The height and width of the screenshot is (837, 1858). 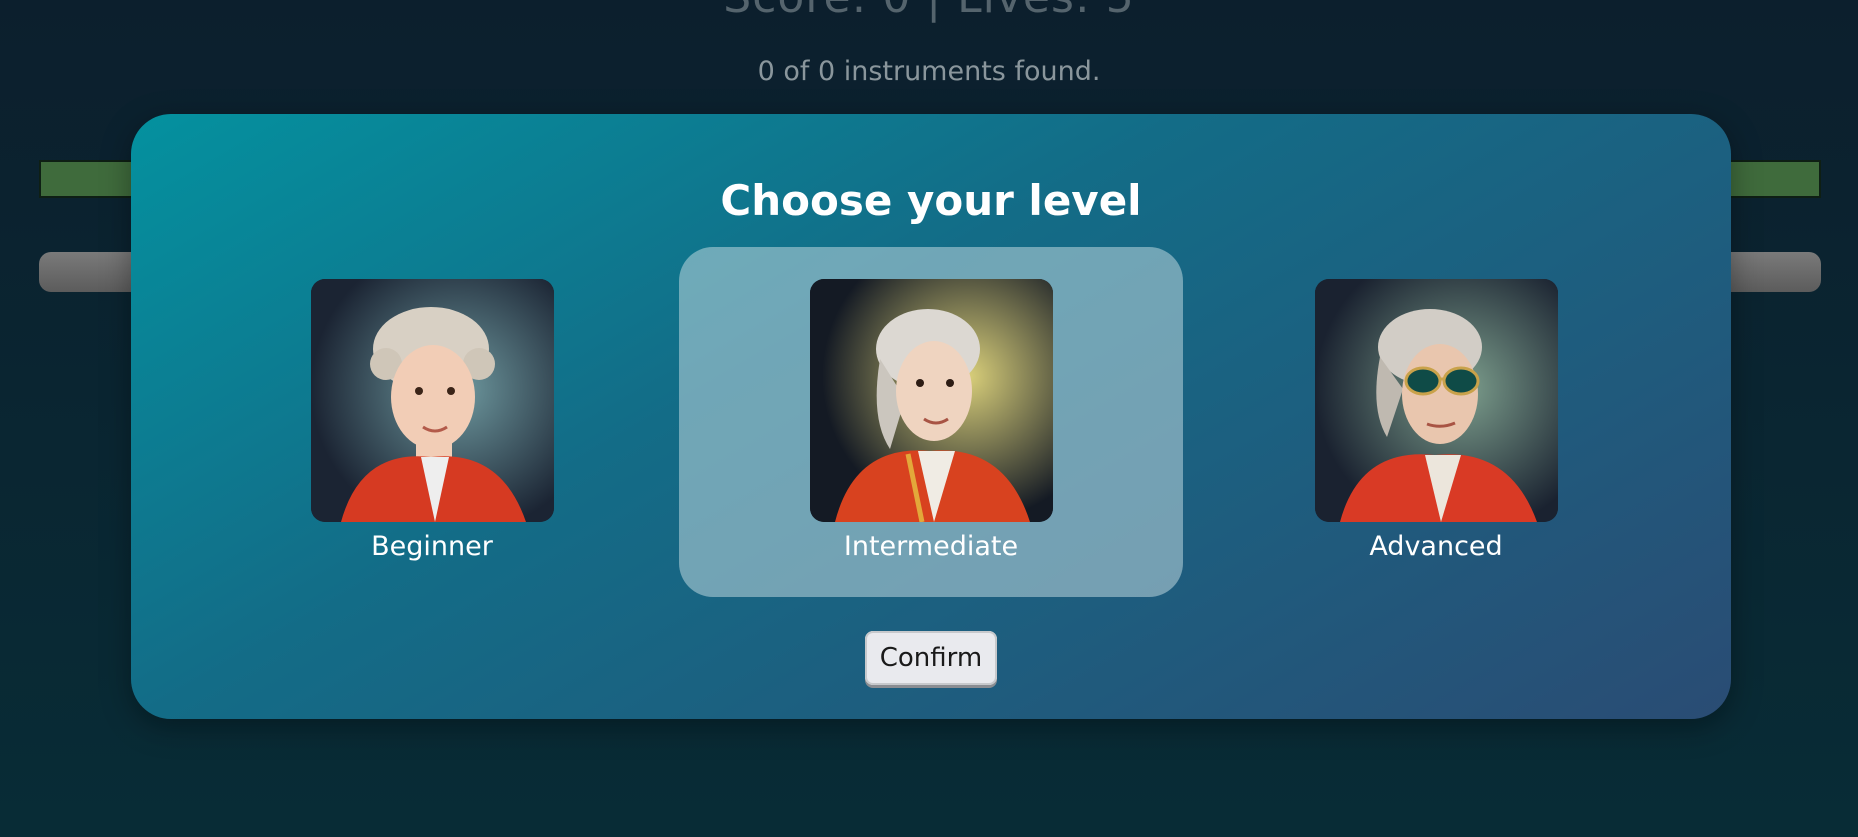 What do you see at coordinates (929, 71) in the screenshot?
I see `instruments-found-status: 0 of 0 instruments found.` at bounding box center [929, 71].